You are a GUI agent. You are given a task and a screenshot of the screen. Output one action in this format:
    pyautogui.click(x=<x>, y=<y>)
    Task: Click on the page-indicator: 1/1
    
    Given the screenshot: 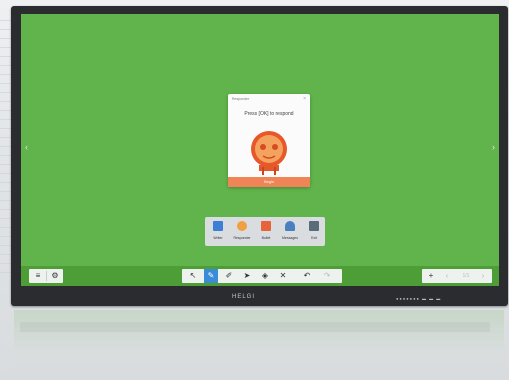 What is the action you would take?
    pyautogui.click(x=466, y=276)
    